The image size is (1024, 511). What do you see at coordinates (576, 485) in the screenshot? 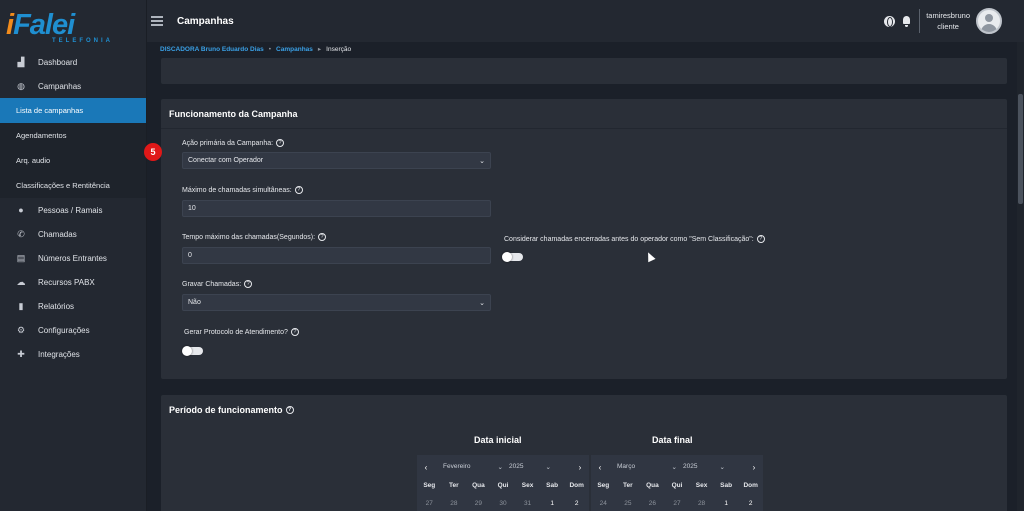
I see `weekday-label: Dom` at bounding box center [576, 485].